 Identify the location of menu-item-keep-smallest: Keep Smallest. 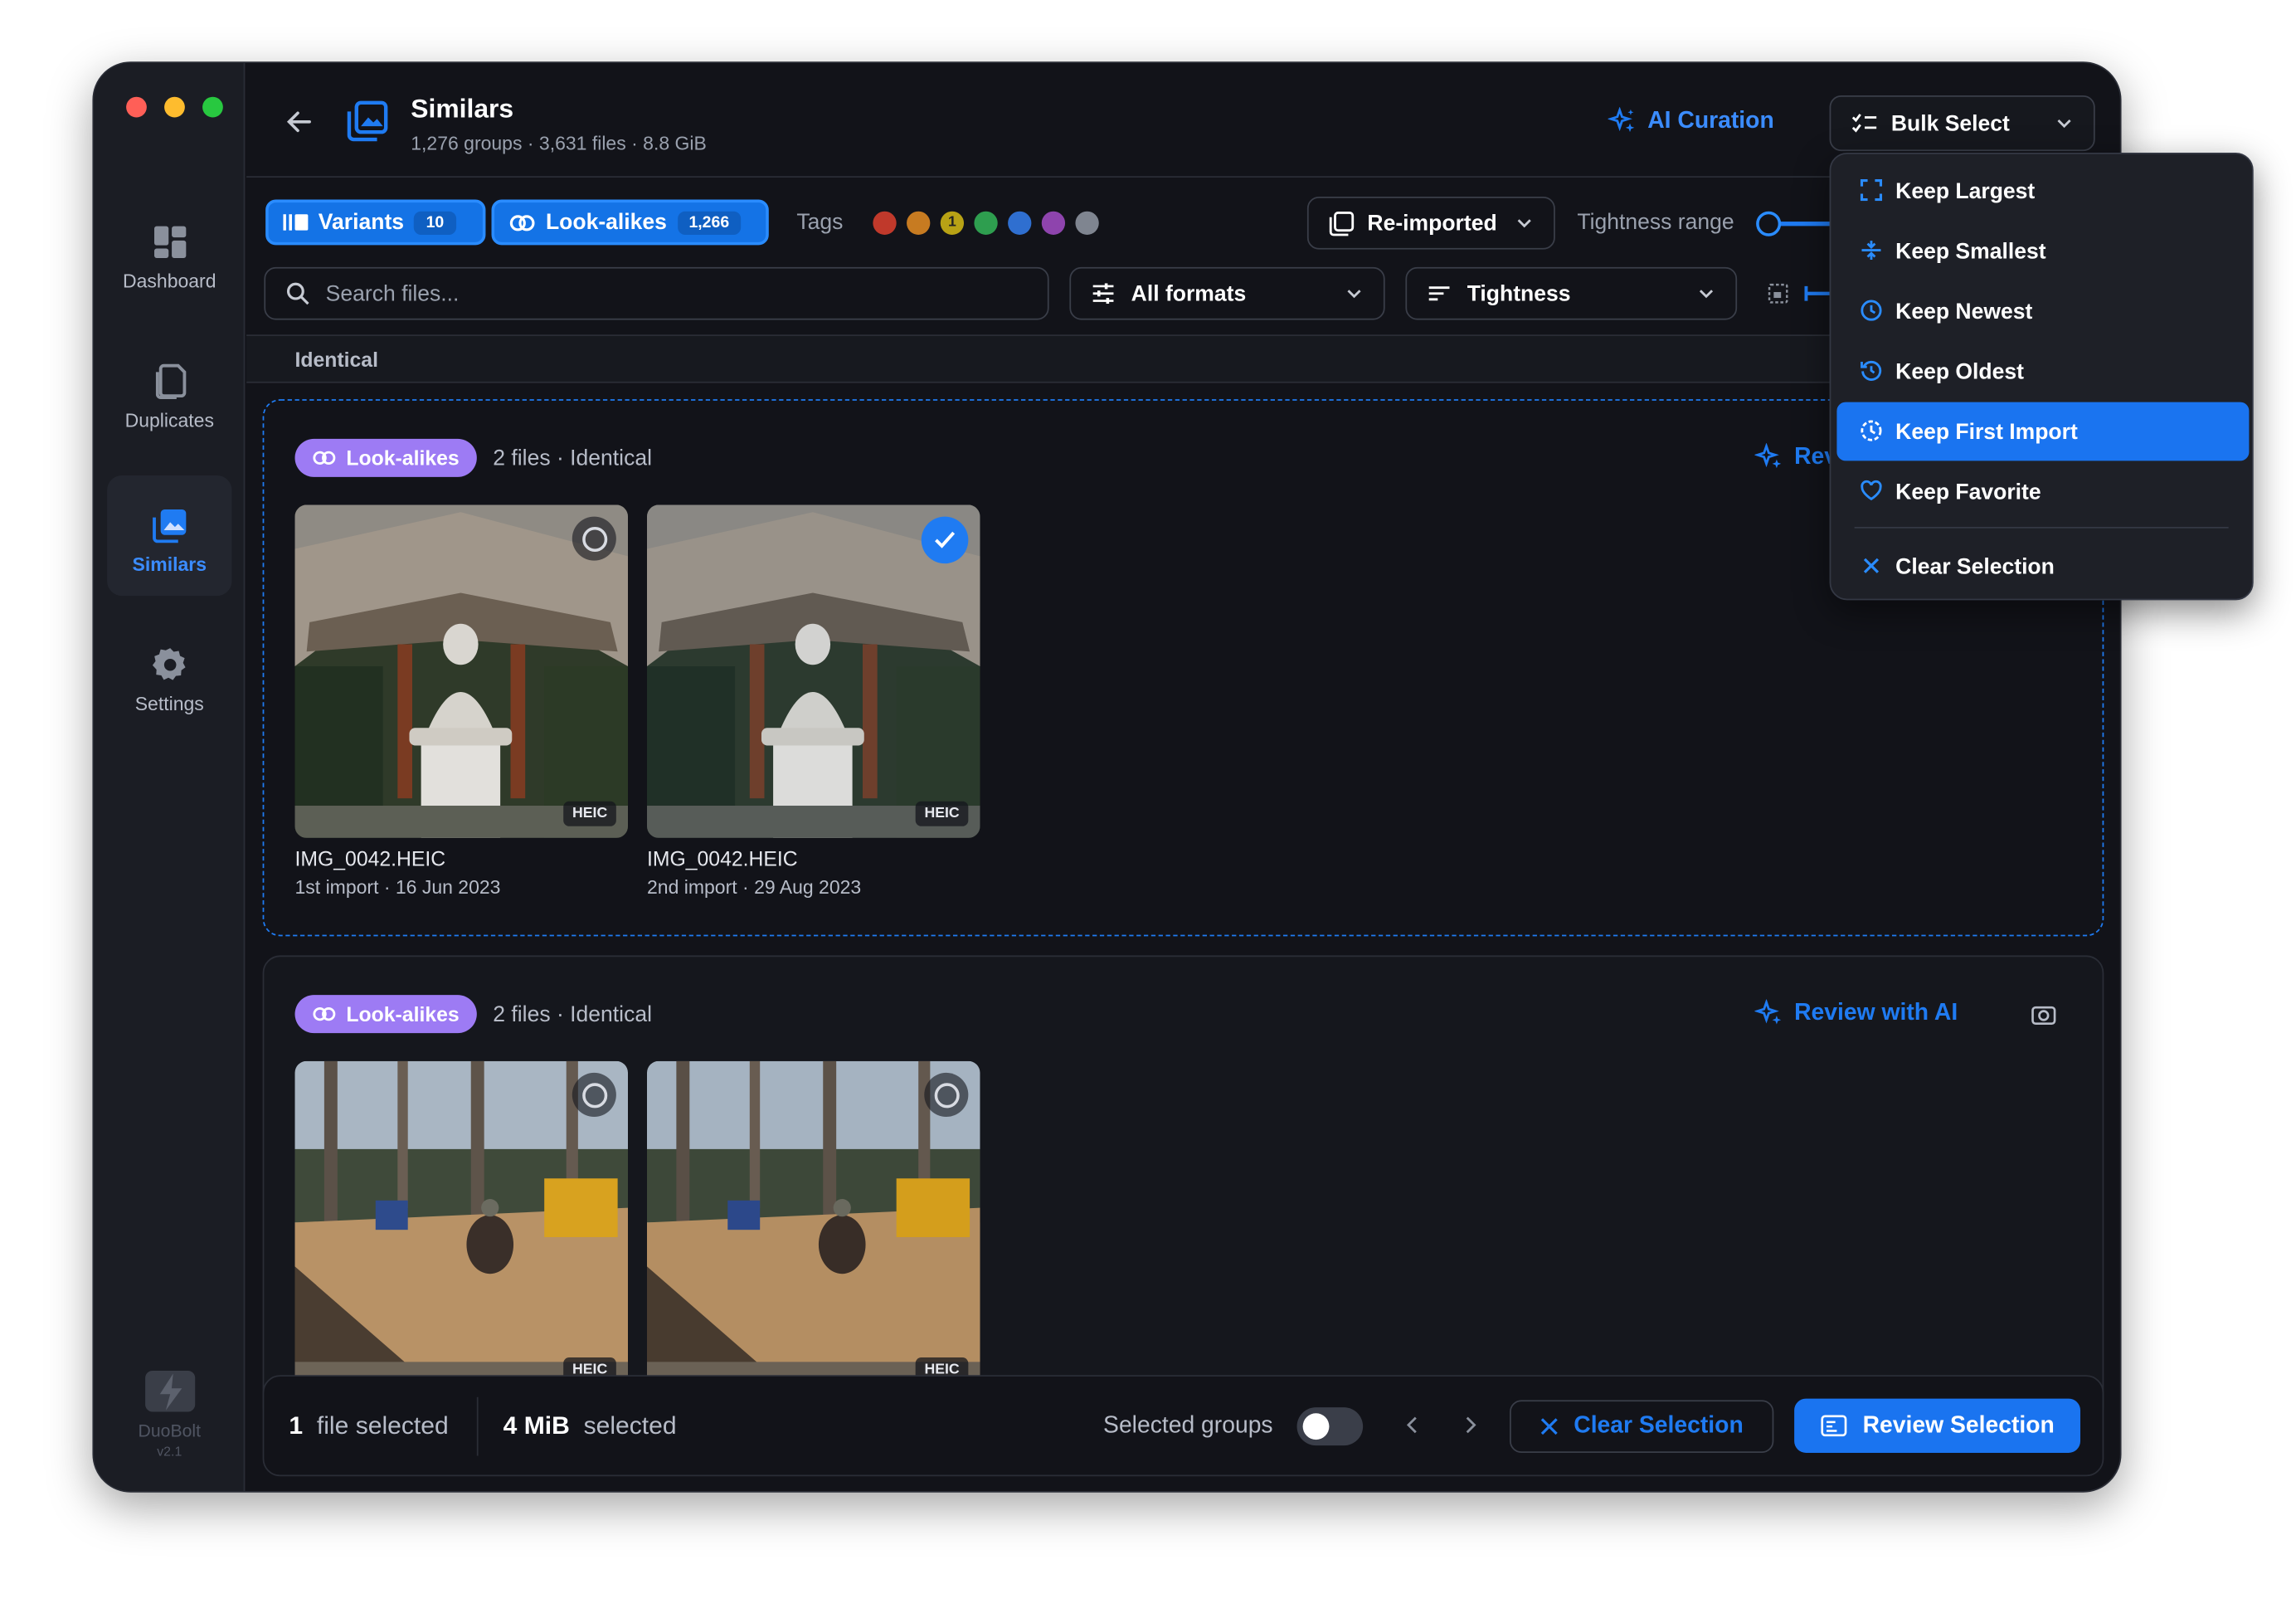
(2042, 251).